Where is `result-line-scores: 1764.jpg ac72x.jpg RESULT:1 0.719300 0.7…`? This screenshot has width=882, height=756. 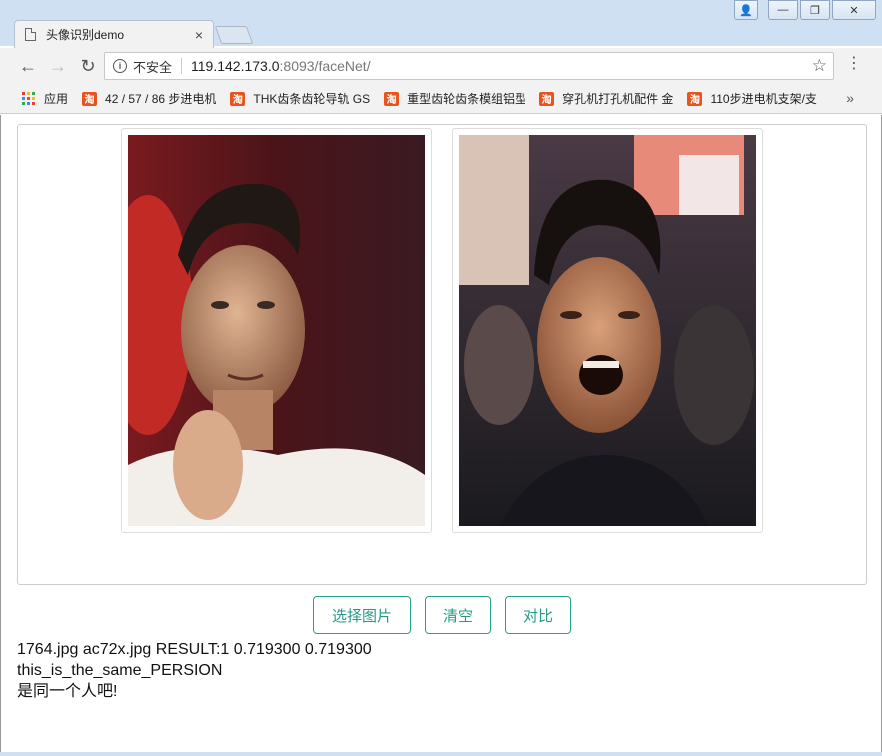 result-line-scores: 1764.jpg ac72x.jpg RESULT:1 0.719300 0.7… is located at coordinates (194, 649).